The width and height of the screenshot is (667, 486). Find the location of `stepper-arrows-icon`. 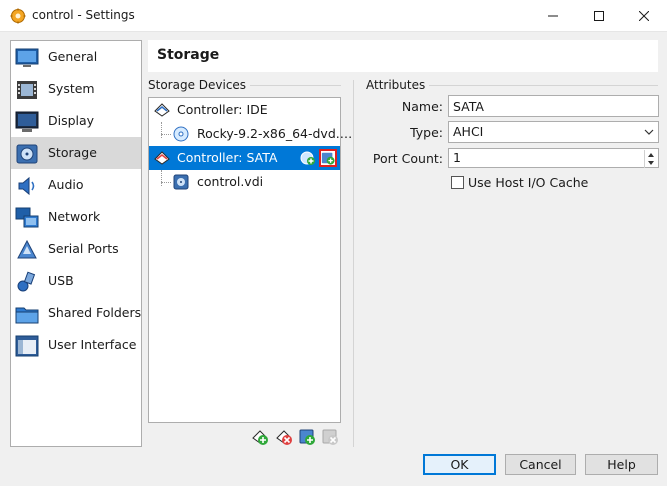

stepper-arrows-icon is located at coordinates (651, 159).